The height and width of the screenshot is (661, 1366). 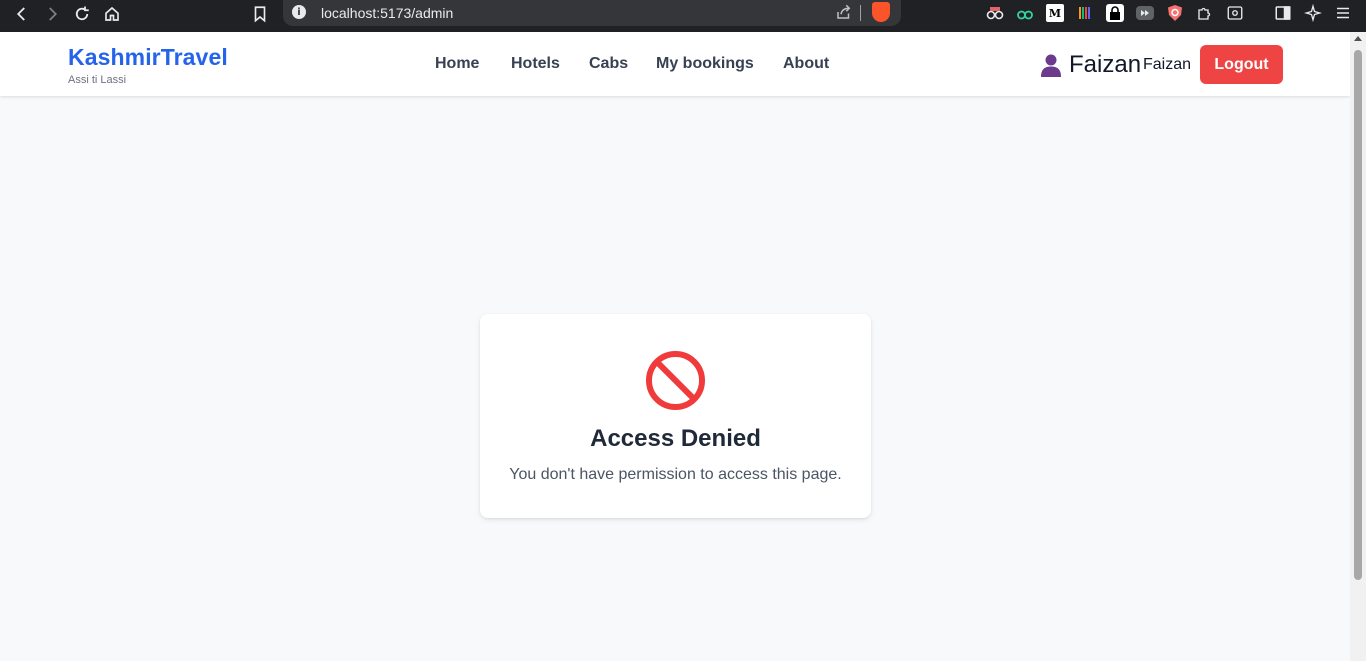 I want to click on browser-toolbar: i localhost:5173/admin M, so click(x=683, y=16).